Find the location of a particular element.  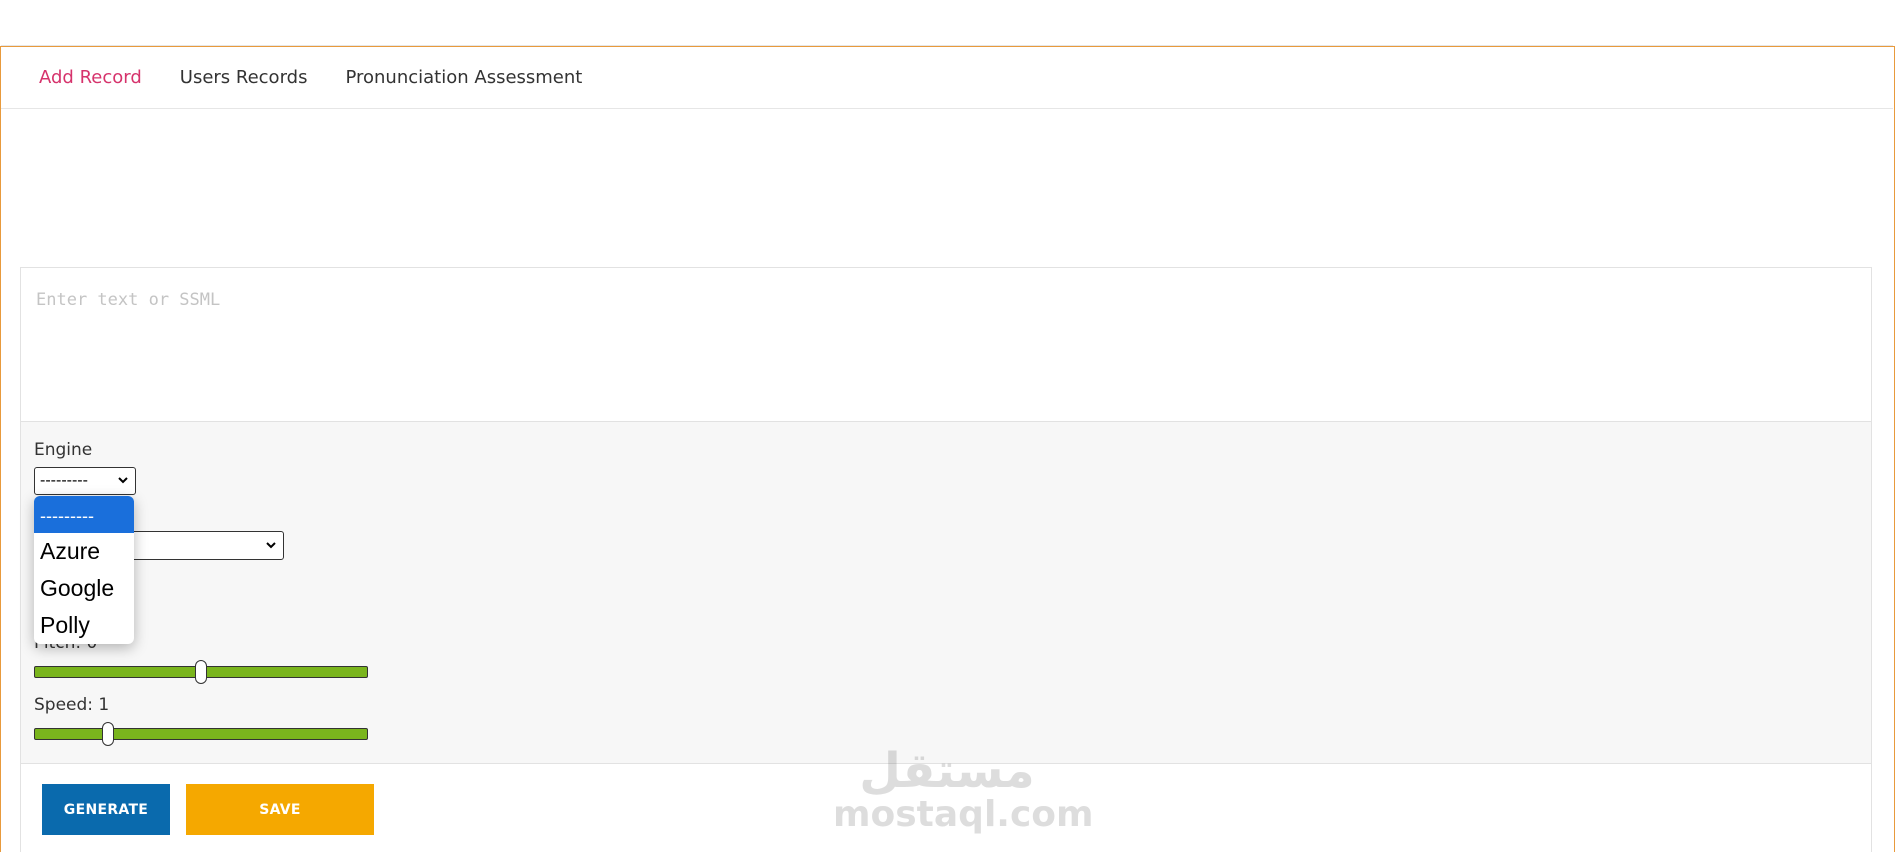

pitch-slider-thumb is located at coordinates (201, 672).